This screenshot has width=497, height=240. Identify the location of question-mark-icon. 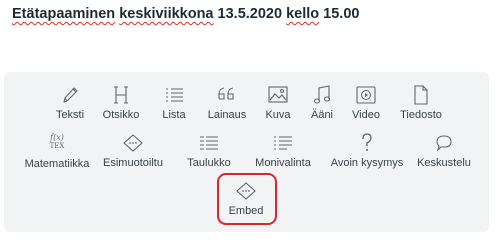
(367, 143).